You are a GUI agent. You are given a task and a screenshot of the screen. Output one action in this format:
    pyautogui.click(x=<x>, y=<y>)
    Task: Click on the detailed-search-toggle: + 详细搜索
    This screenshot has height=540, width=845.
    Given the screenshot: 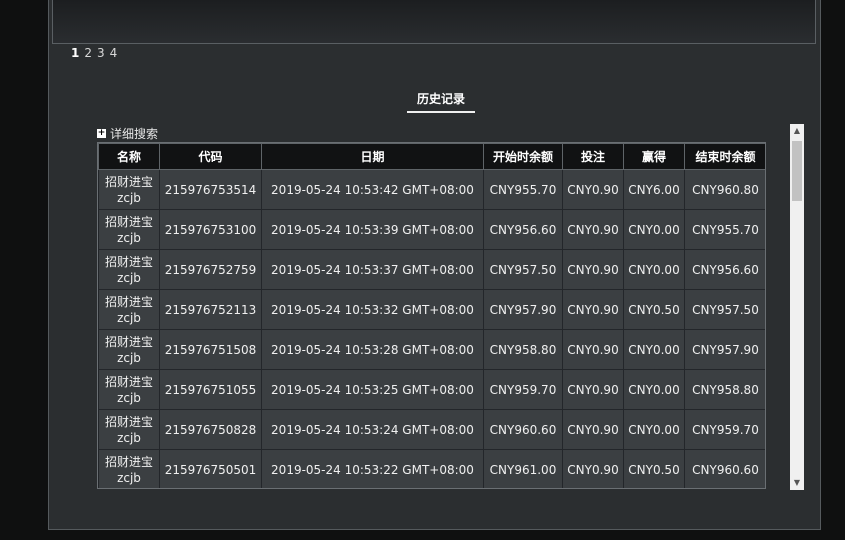 What is the action you would take?
    pyautogui.click(x=127, y=133)
    